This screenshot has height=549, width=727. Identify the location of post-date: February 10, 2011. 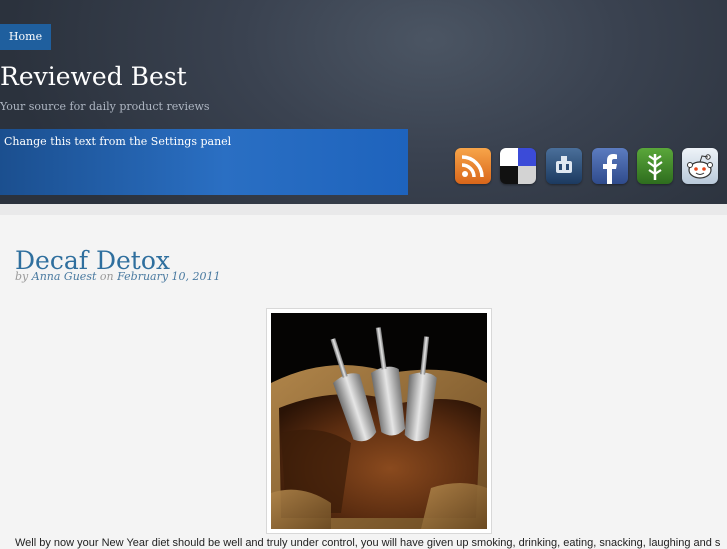
(169, 276).